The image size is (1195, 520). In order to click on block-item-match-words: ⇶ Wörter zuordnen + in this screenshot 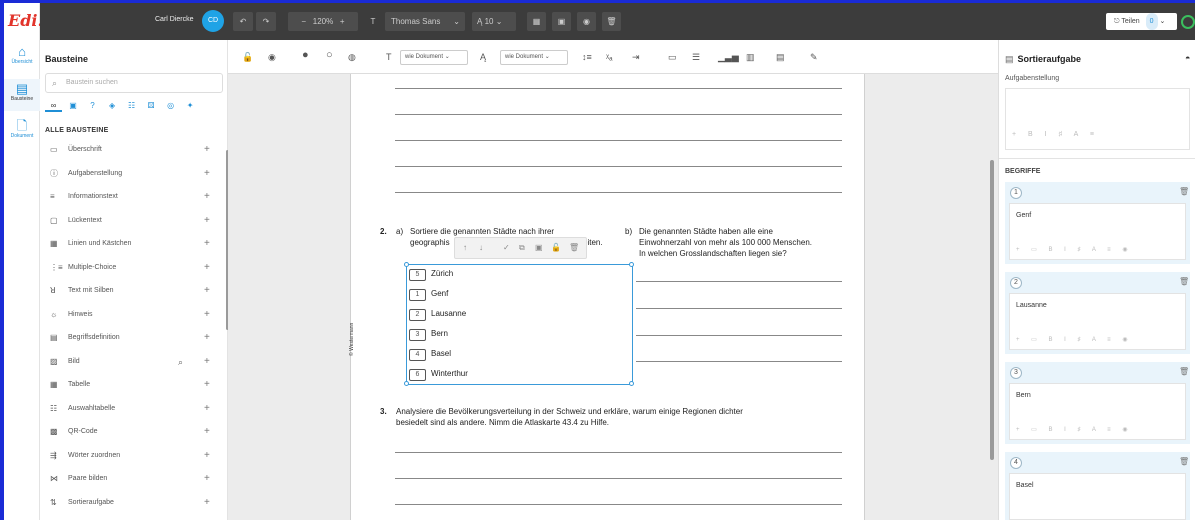, I will do `click(132, 462)`.